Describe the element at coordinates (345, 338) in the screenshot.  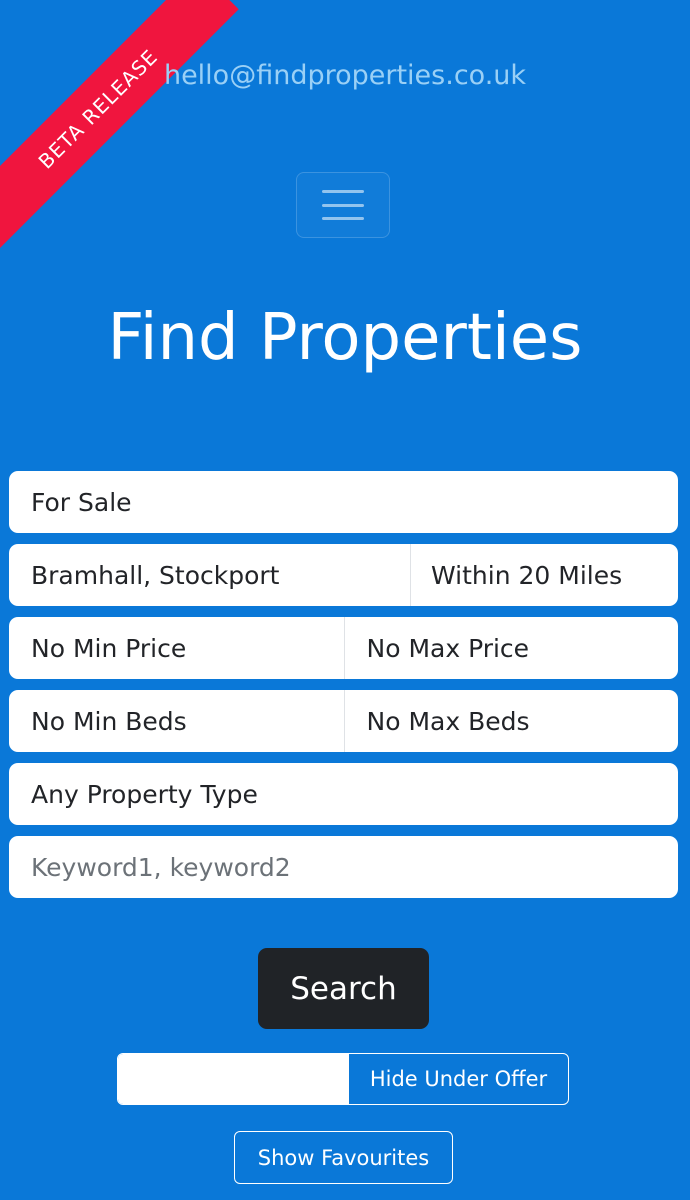
I see `page-title: Find Properties` at that location.